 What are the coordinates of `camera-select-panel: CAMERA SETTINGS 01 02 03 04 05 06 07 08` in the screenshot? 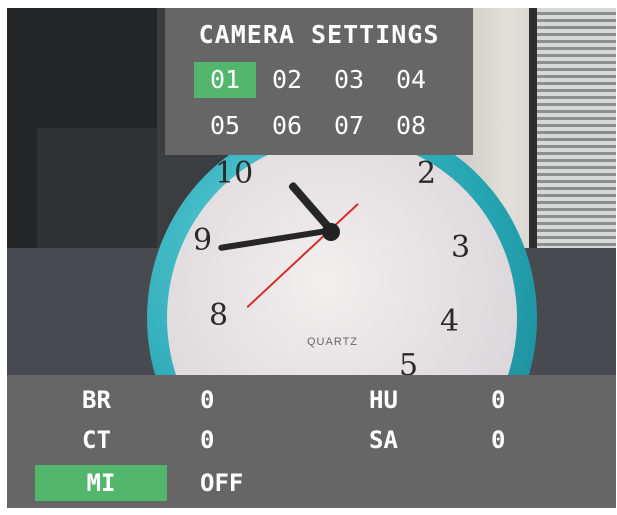 It's located at (319, 81).